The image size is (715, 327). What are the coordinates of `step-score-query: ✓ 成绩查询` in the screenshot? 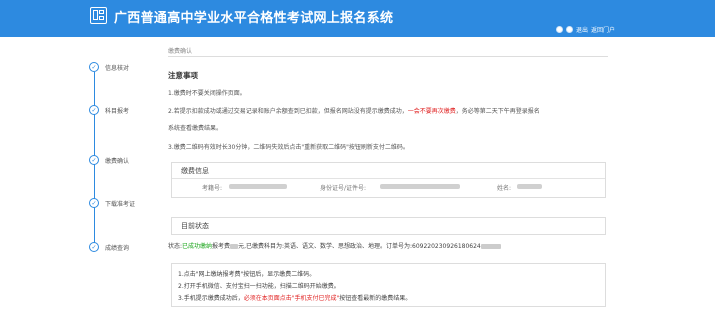 It's located at (109, 247).